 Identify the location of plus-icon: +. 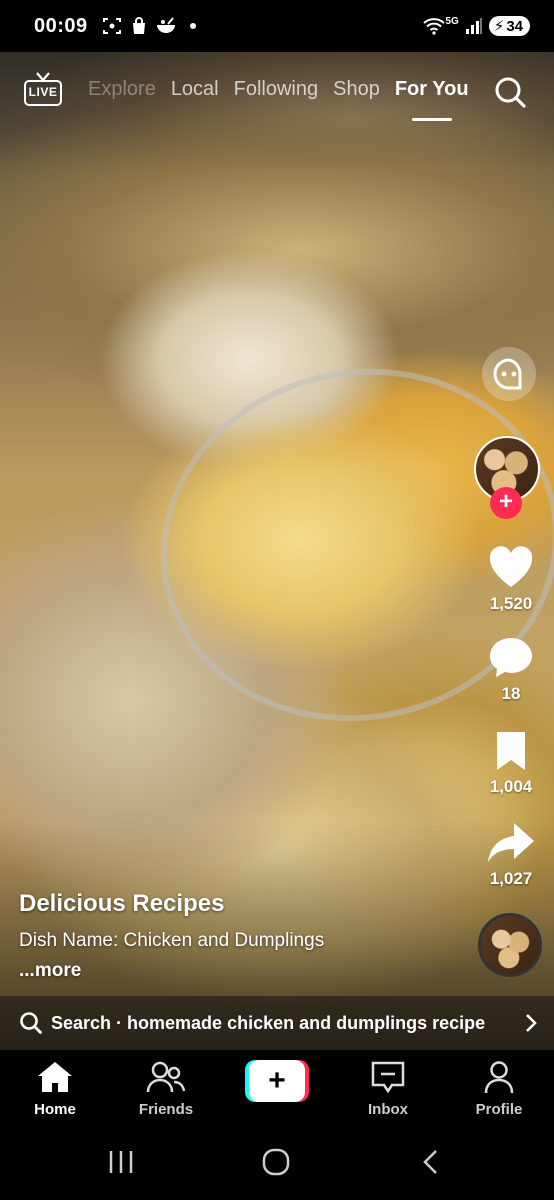
(277, 1081).